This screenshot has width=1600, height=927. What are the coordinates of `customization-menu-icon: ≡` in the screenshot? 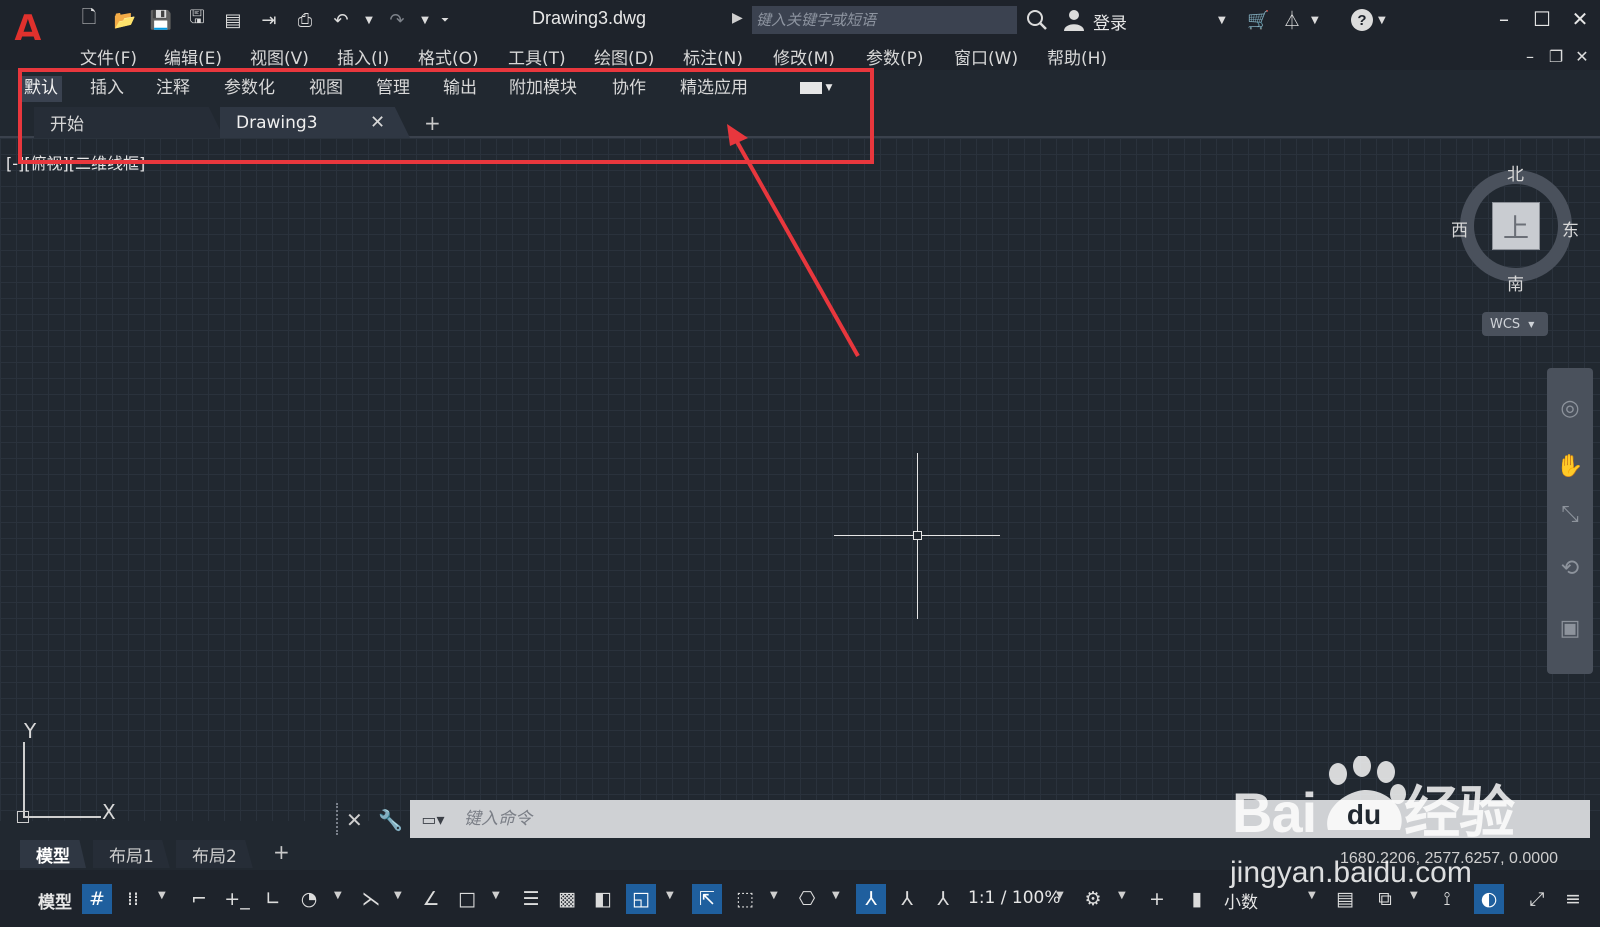 It's located at (1573, 899).